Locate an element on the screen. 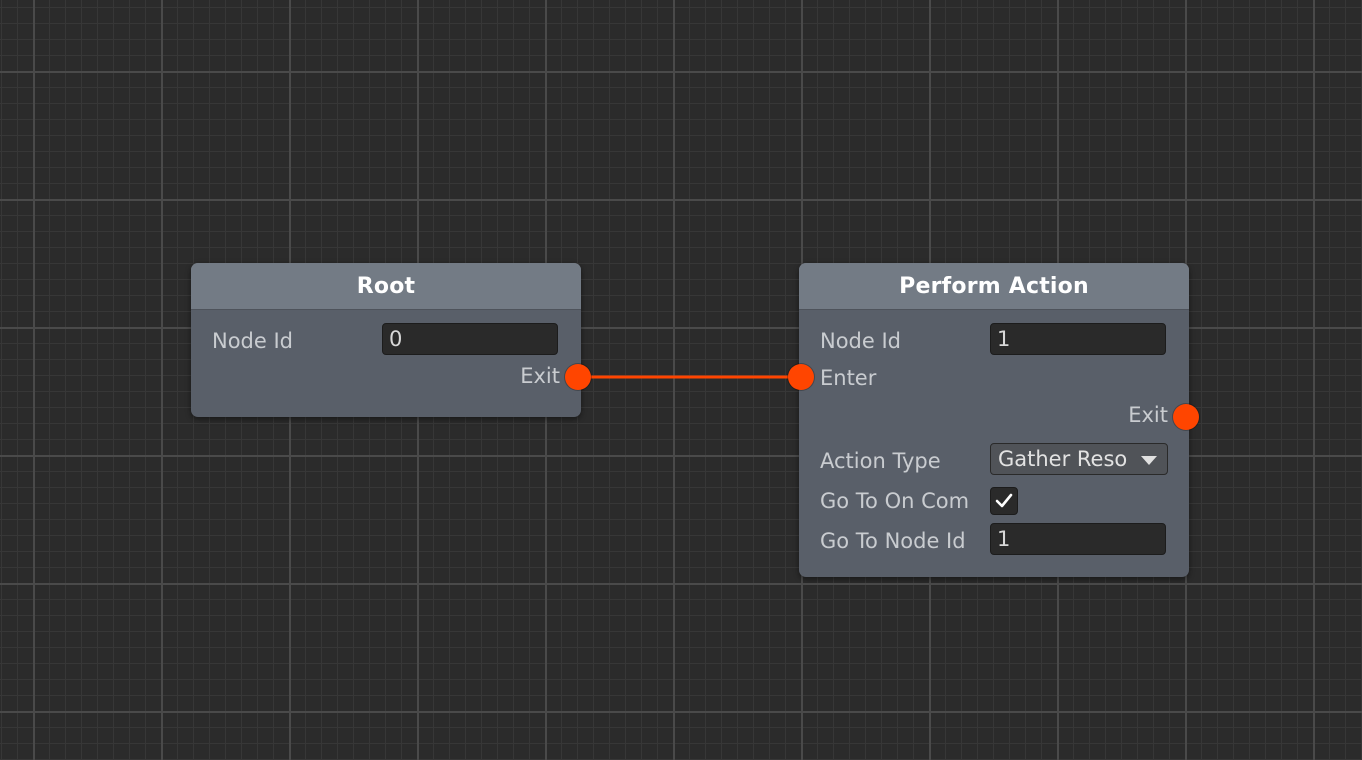 The height and width of the screenshot is (760, 1362). go-to-on-complete-checkbox is located at coordinates (1004, 501).